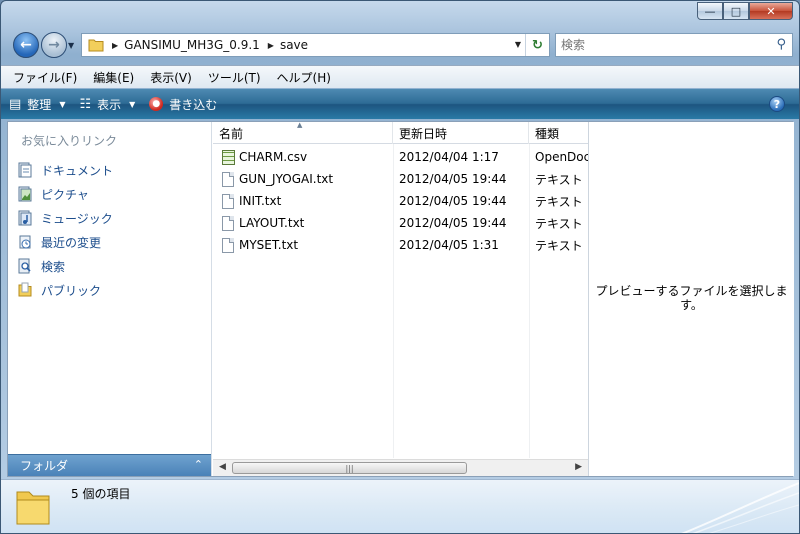  I want to click on scrollbar-thumb: |||, so click(349, 468).